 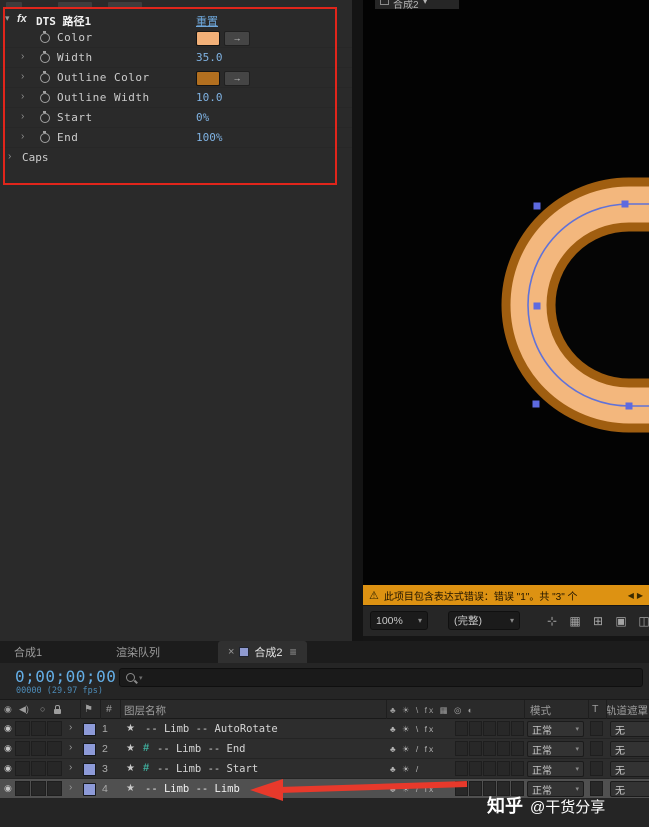 What do you see at coordinates (642, 621) in the screenshot?
I see `channels-icon: ◫` at bounding box center [642, 621].